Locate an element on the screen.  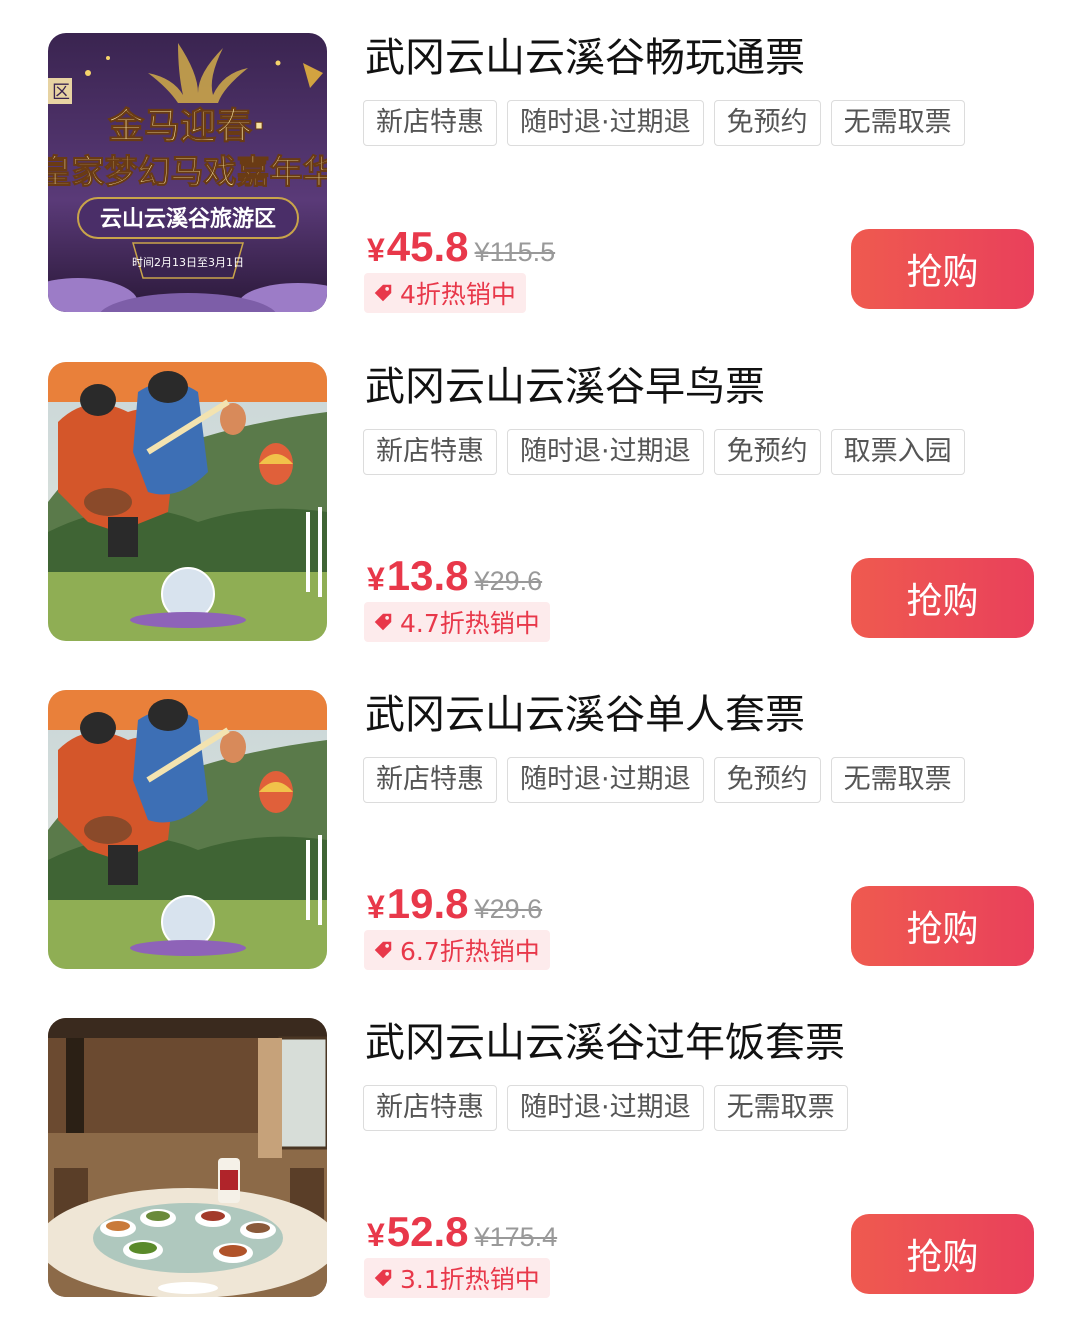
price-row: ¥19.8 ¥29.6 is located at coordinates (454, 904).